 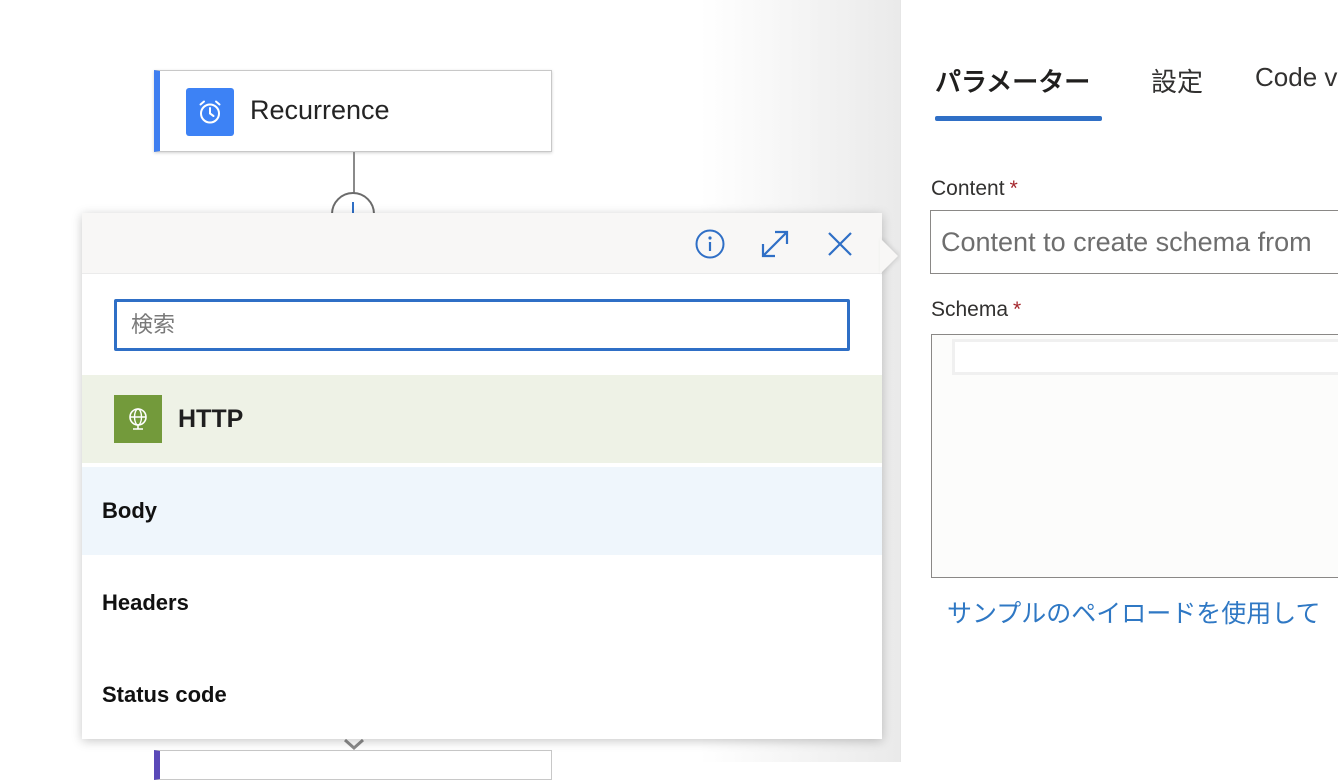 I want to click on token-headers: Headers, so click(x=482, y=603).